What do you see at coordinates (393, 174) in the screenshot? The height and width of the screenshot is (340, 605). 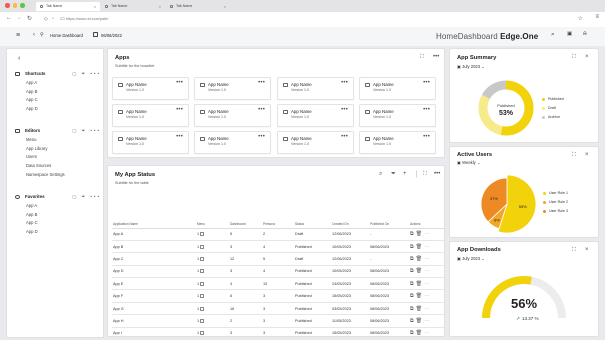 I see `filter-icon: ⏷` at bounding box center [393, 174].